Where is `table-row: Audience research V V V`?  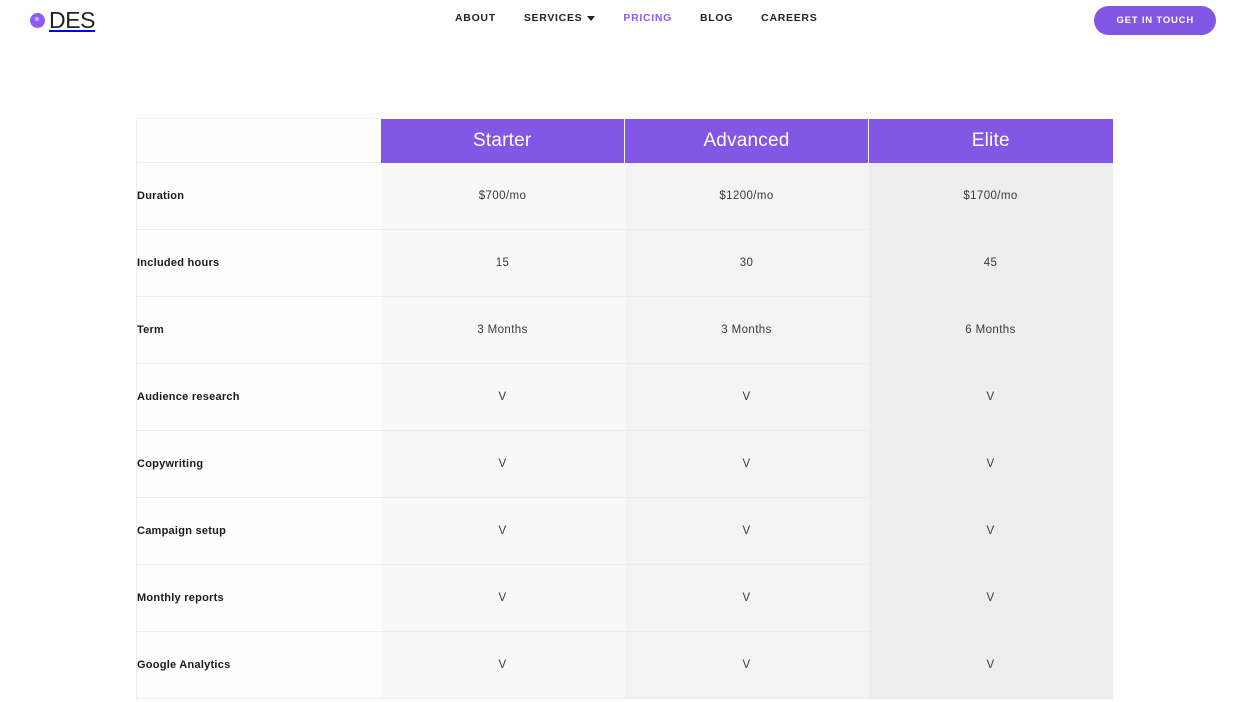
table-row: Audience research V V V is located at coordinates (624, 397).